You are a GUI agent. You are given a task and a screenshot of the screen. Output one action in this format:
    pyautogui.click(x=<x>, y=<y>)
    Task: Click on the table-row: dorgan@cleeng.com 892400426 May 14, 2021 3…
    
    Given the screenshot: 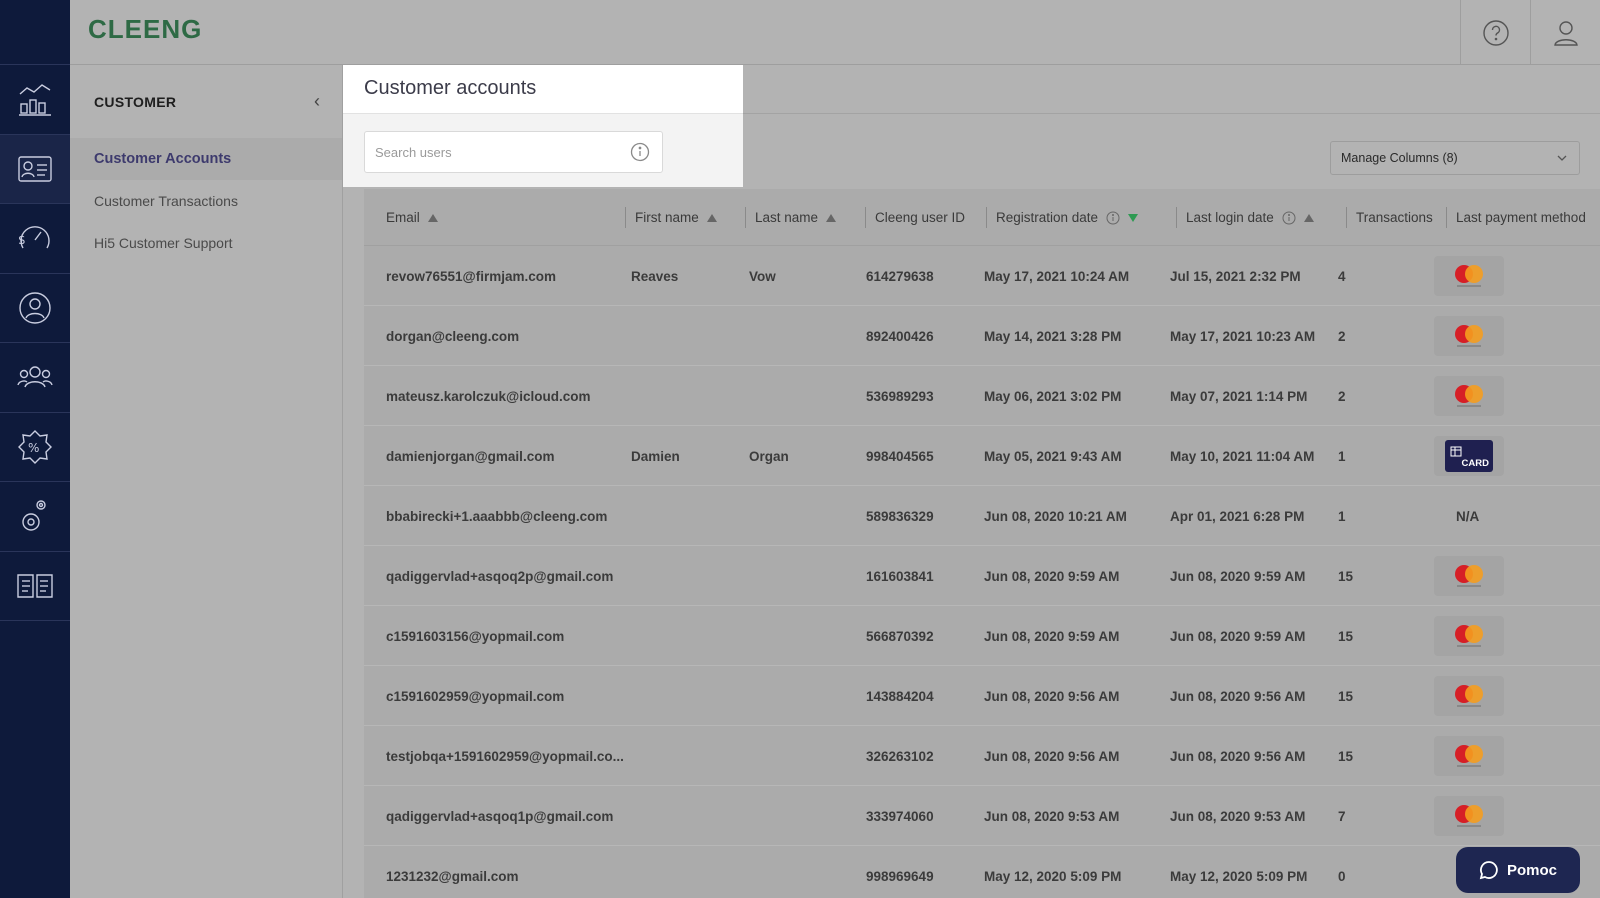 What is the action you would take?
    pyautogui.click(x=982, y=336)
    